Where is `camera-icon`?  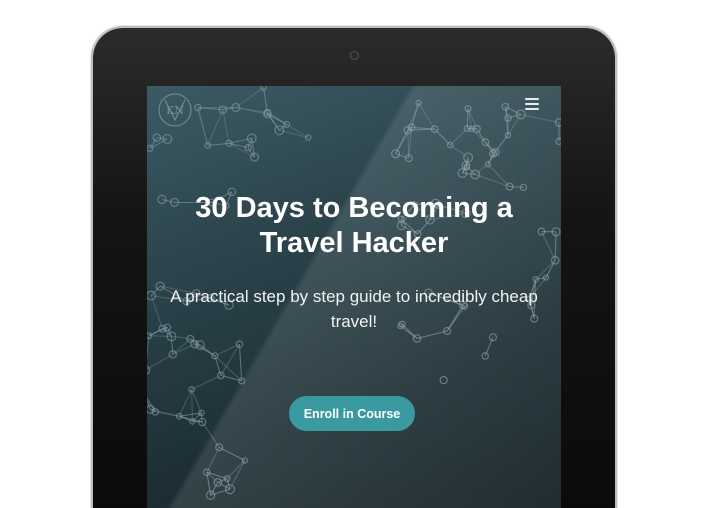 camera-icon is located at coordinates (354, 55).